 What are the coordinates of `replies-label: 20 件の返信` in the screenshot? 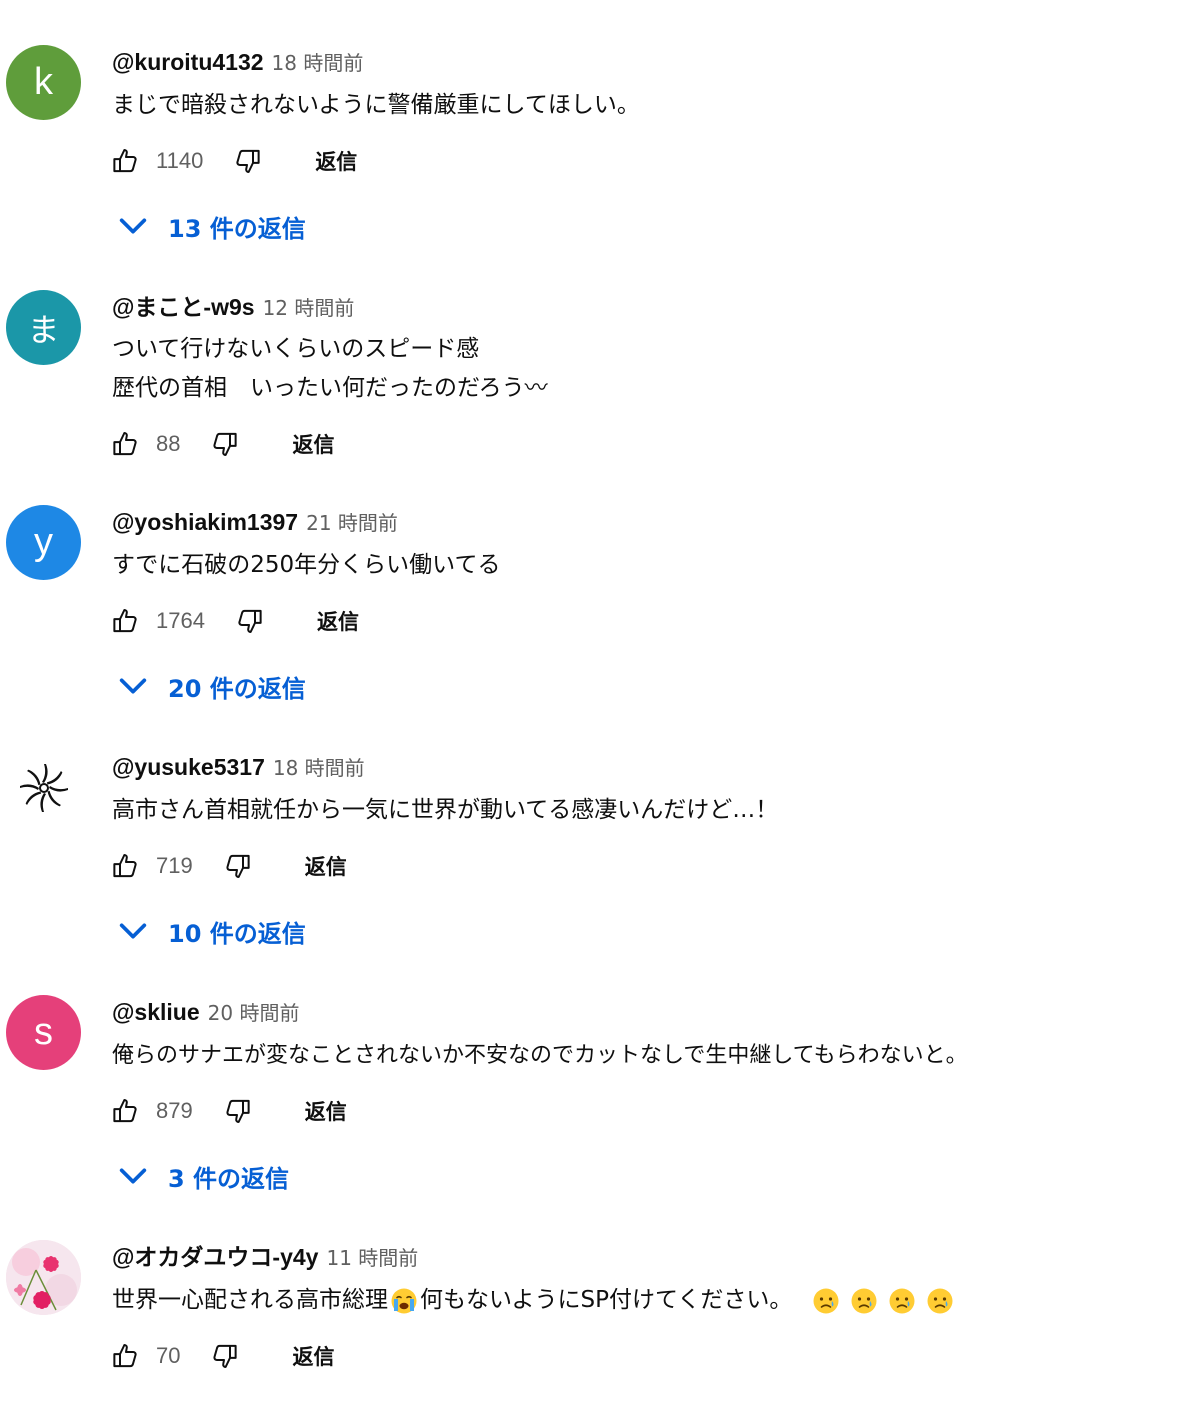 It's located at (237, 688).